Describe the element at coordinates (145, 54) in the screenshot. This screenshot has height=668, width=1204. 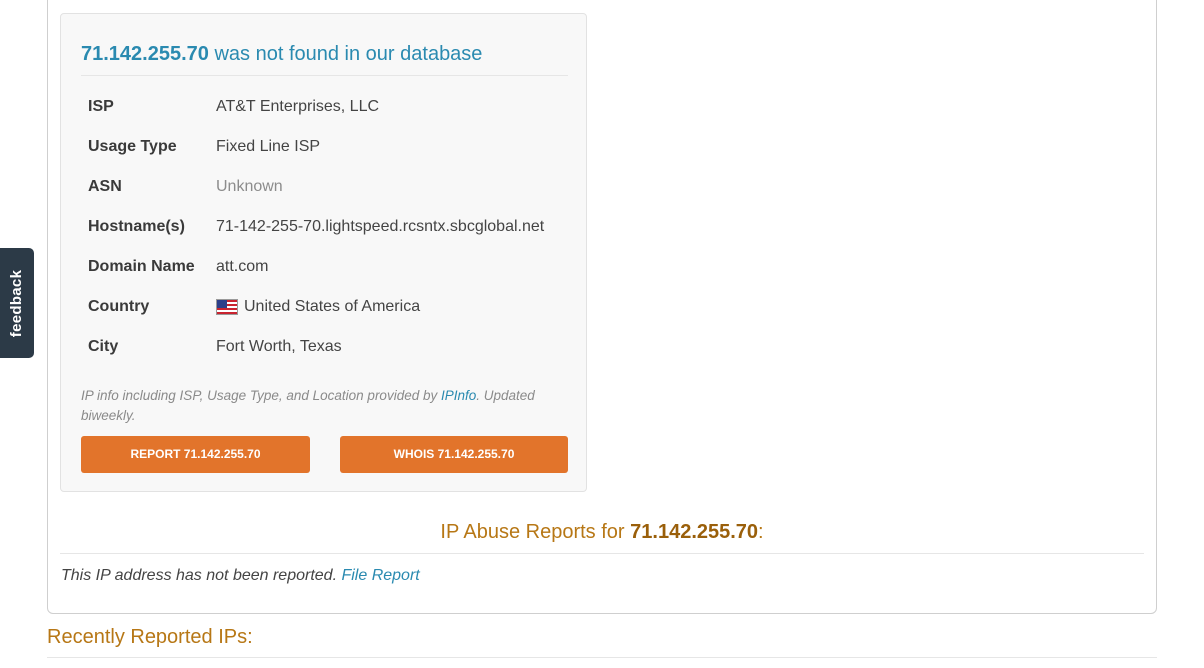
I see `lookup-ip: 71.142.255.70` at that location.